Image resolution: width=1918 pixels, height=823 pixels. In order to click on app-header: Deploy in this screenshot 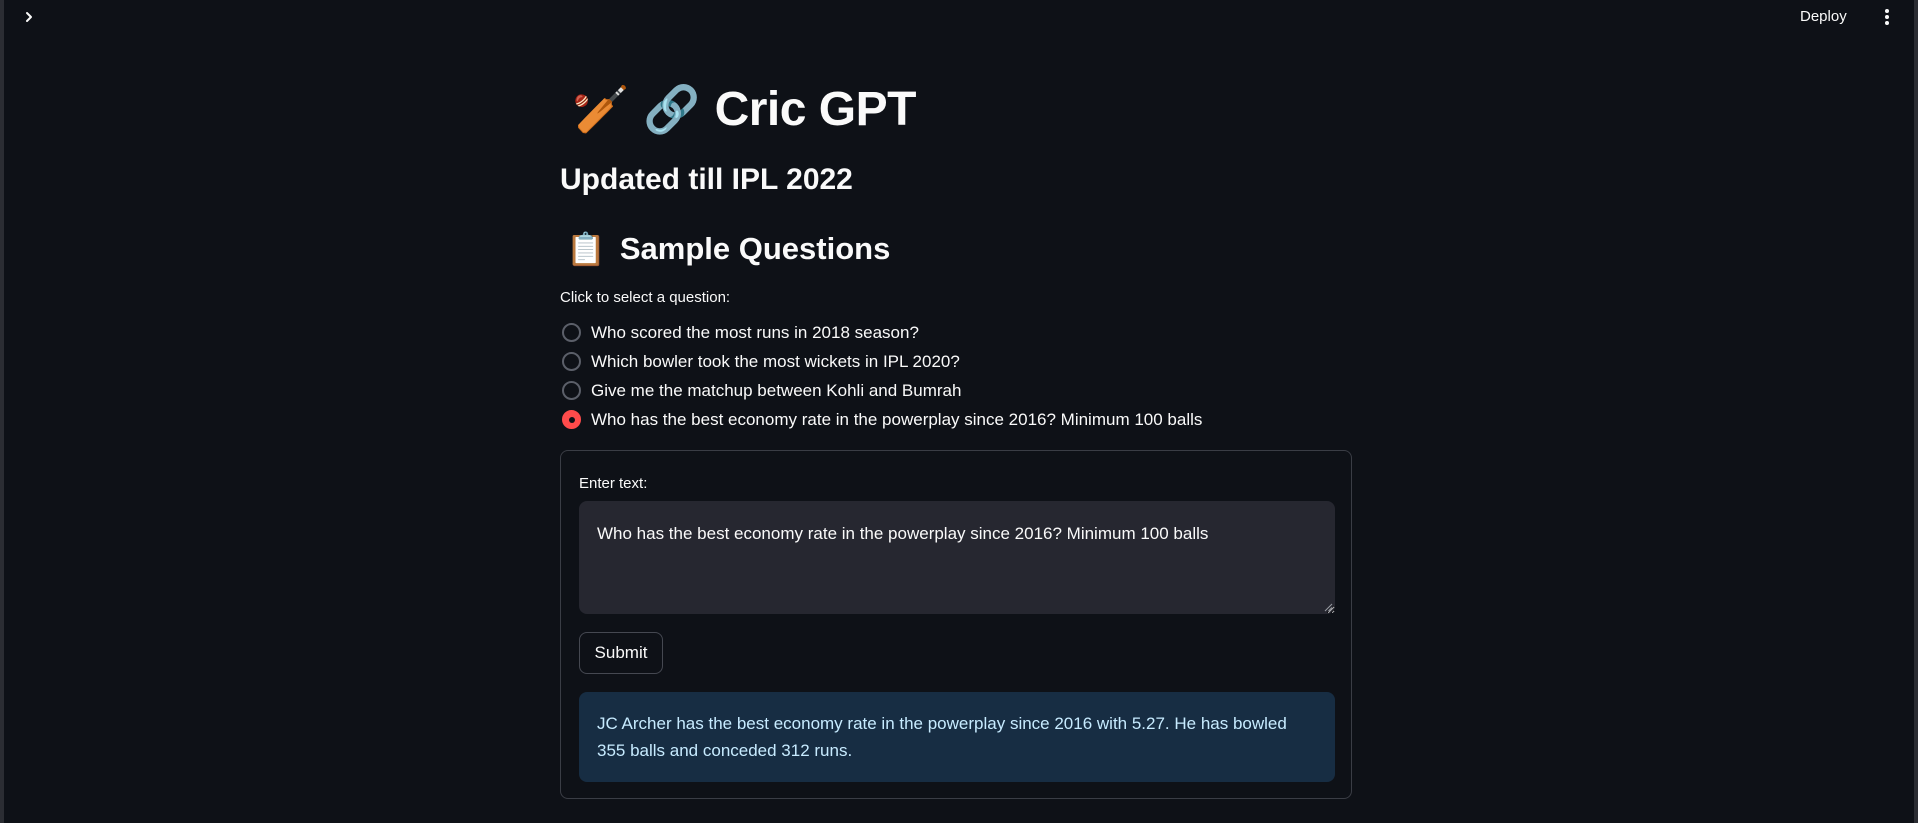, I will do `click(959, 17)`.